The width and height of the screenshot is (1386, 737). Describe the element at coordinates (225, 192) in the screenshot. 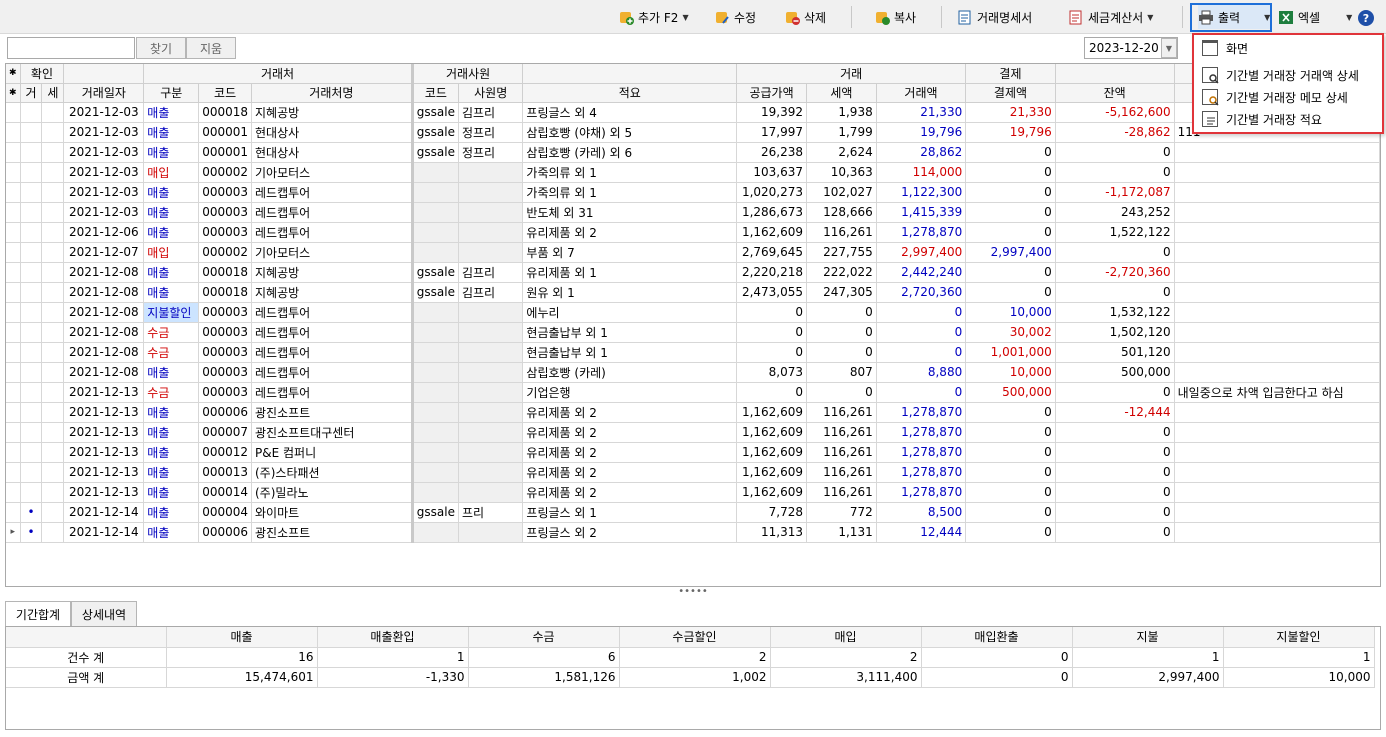

I see `code-cell: 000003` at that location.